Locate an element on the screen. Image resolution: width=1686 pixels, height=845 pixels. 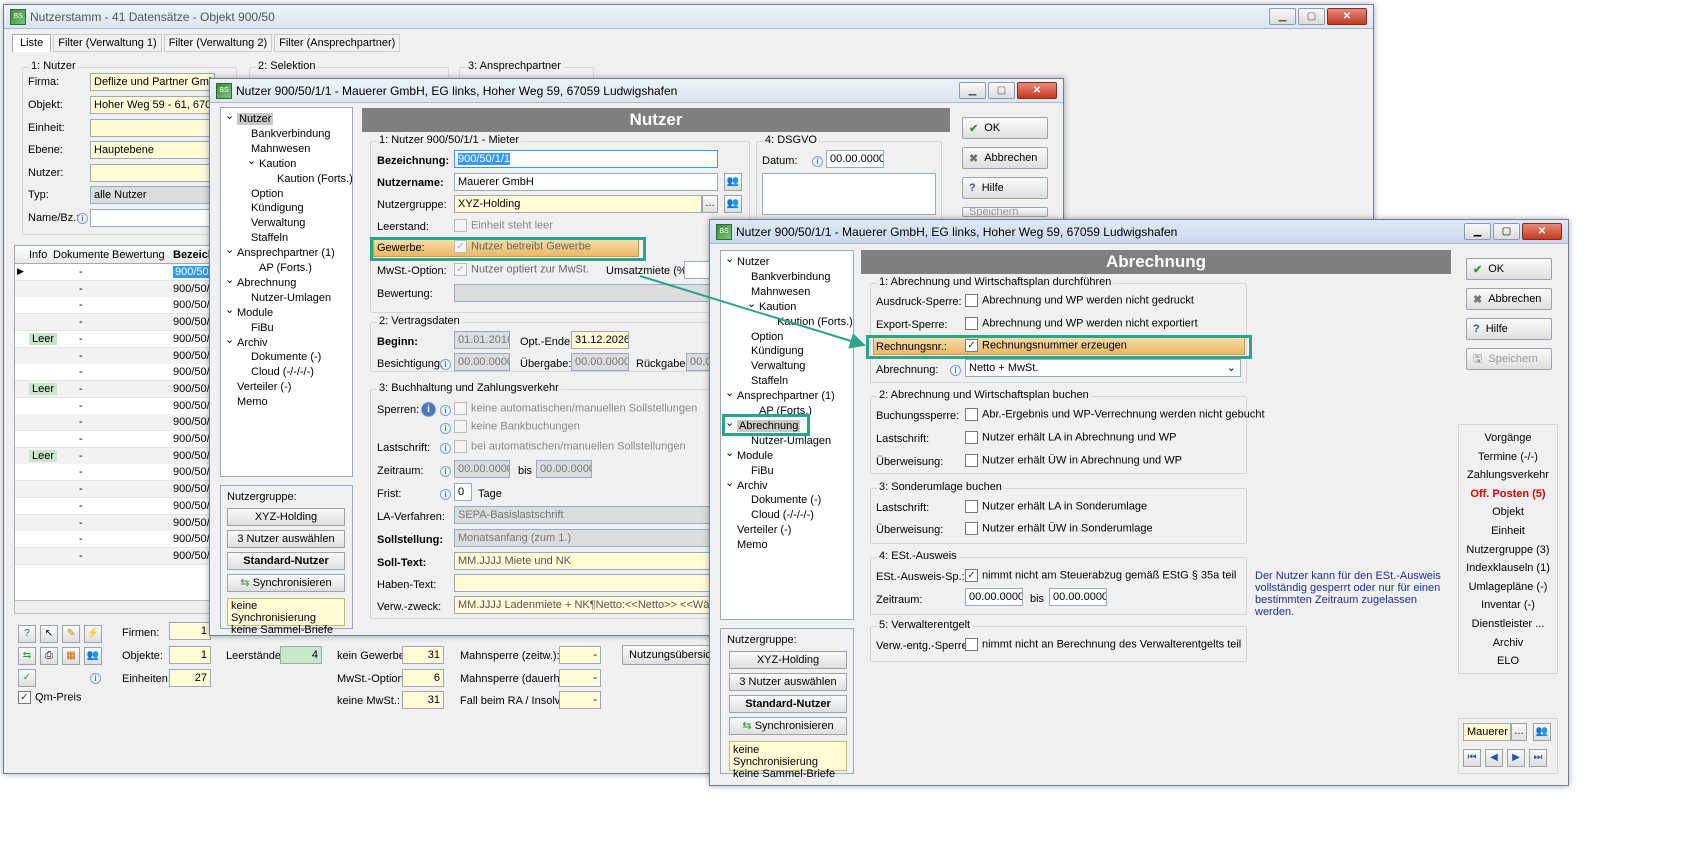
bewertung-field is located at coordinates (599, 293).